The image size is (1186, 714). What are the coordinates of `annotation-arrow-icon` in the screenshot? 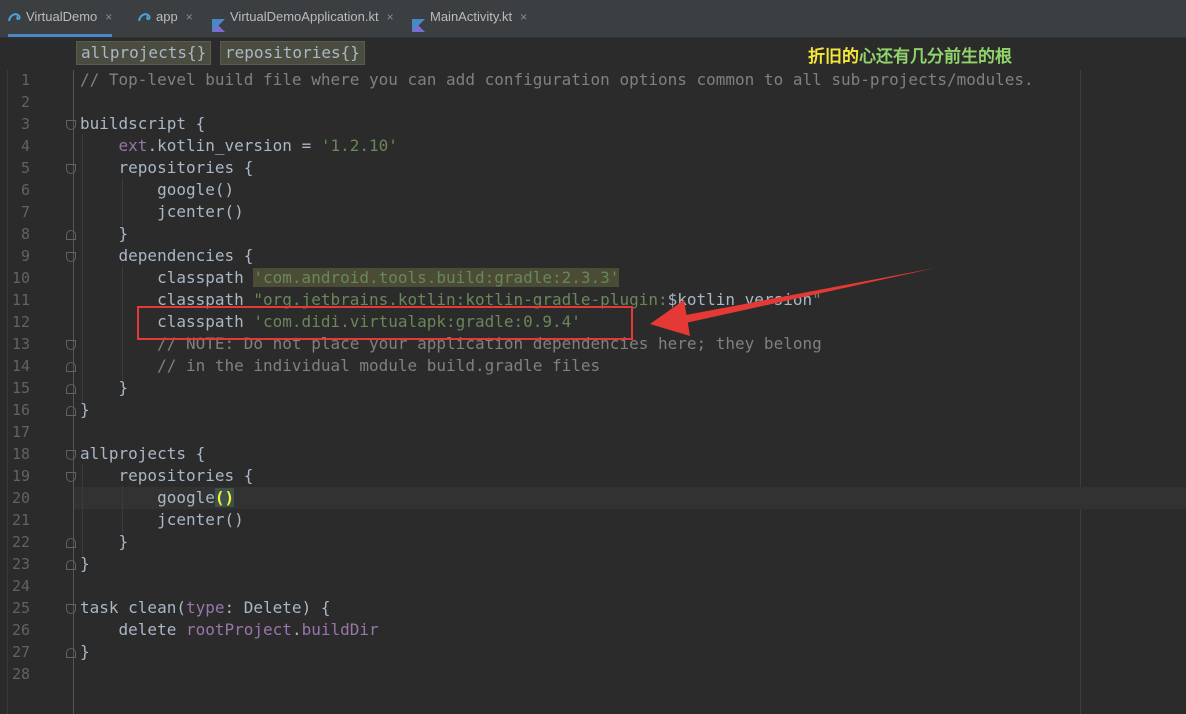 It's located at (792, 302).